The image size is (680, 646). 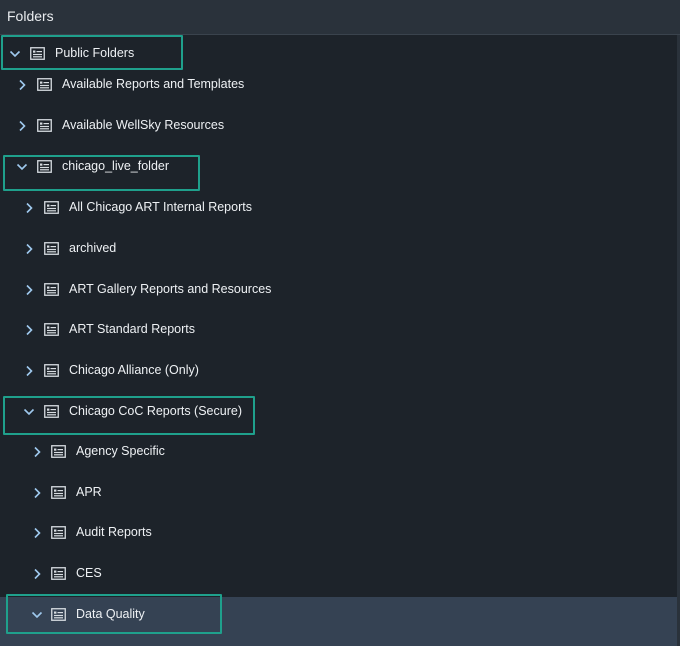 What do you see at coordinates (93, 248) in the screenshot?
I see `tree-item-label: archived` at bounding box center [93, 248].